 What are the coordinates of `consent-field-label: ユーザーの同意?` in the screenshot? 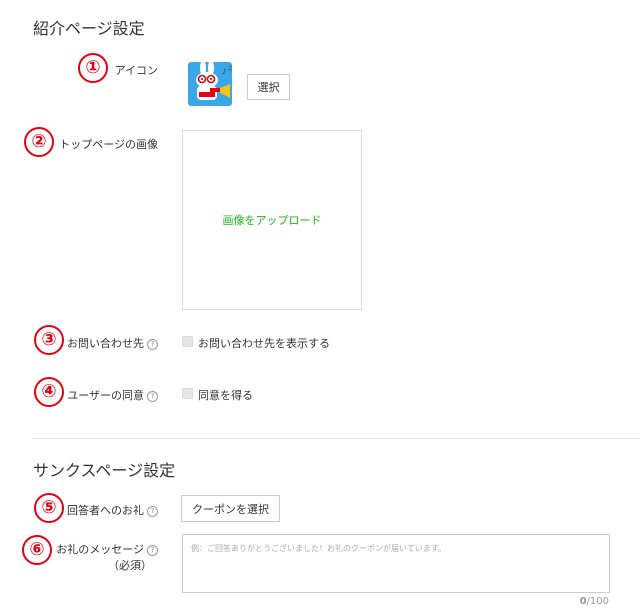 It's located at (112, 395).